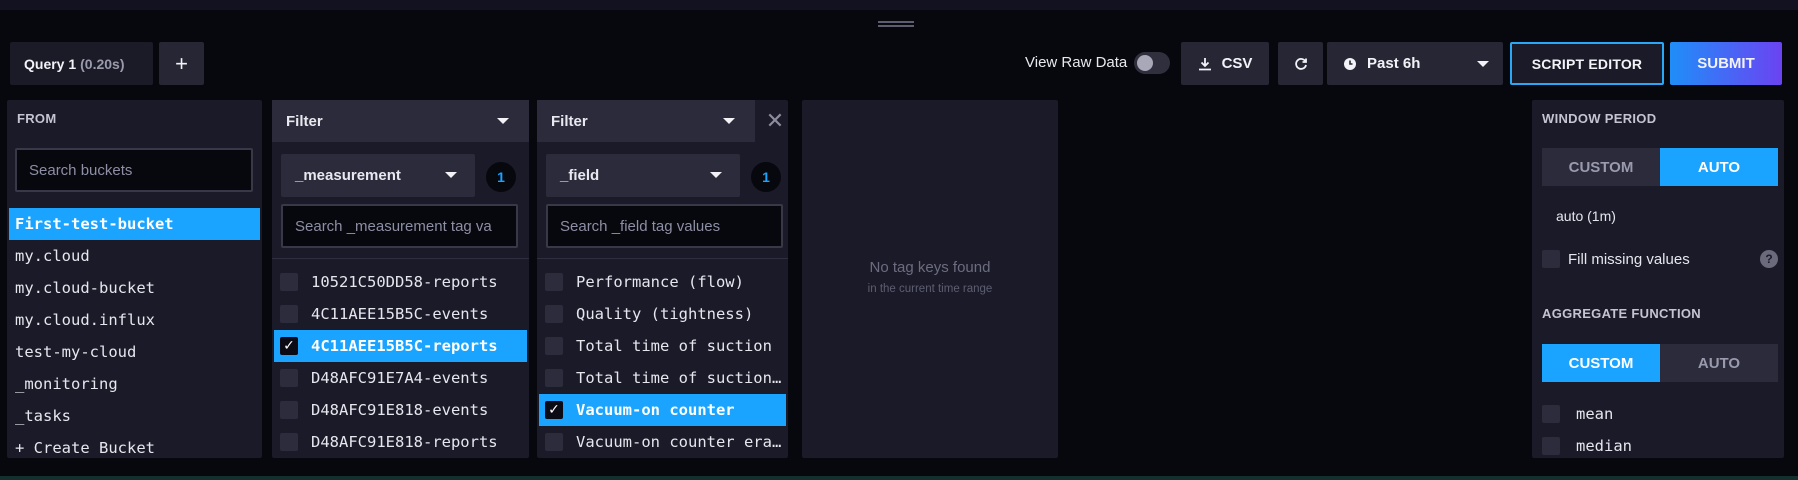  What do you see at coordinates (1719, 167) in the screenshot?
I see `window-auto-button: AUTO` at bounding box center [1719, 167].